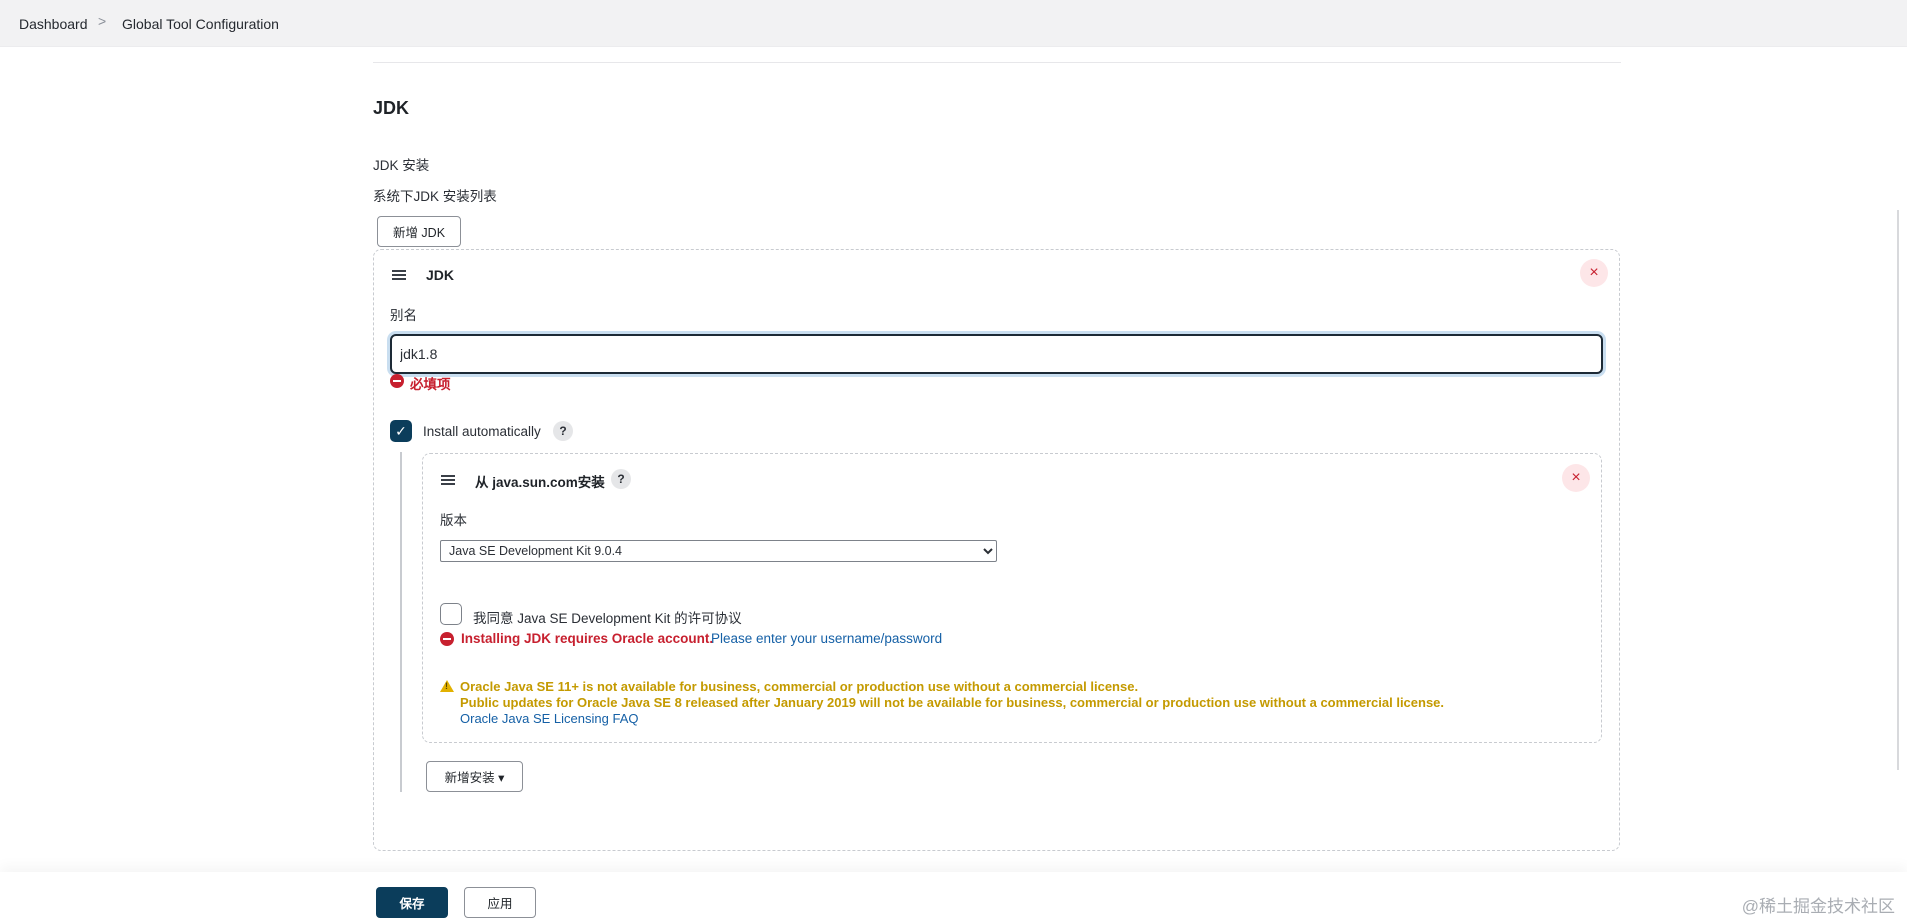  What do you see at coordinates (391, 108) in the screenshot?
I see `section-title: JDK` at bounding box center [391, 108].